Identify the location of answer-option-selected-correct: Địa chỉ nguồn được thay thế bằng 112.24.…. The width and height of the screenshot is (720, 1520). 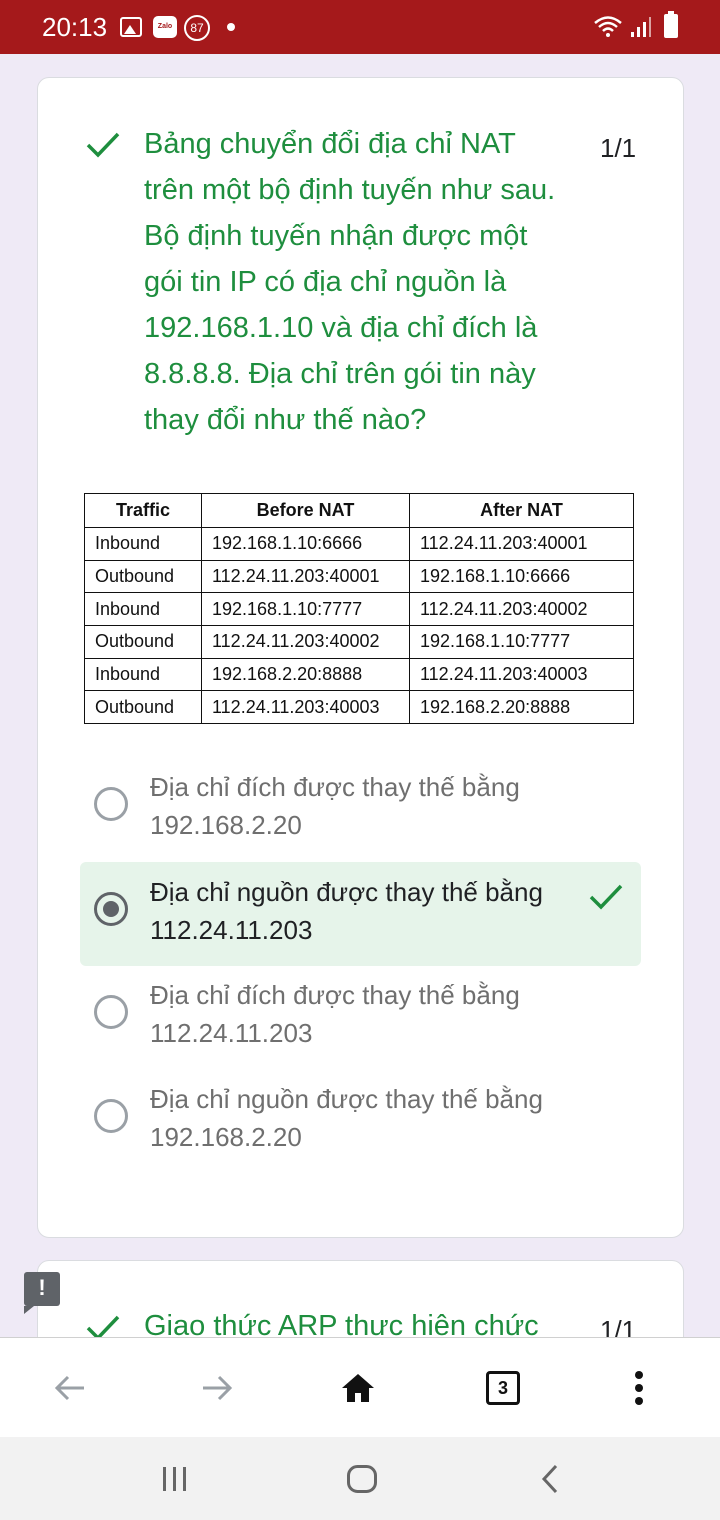
(360, 914).